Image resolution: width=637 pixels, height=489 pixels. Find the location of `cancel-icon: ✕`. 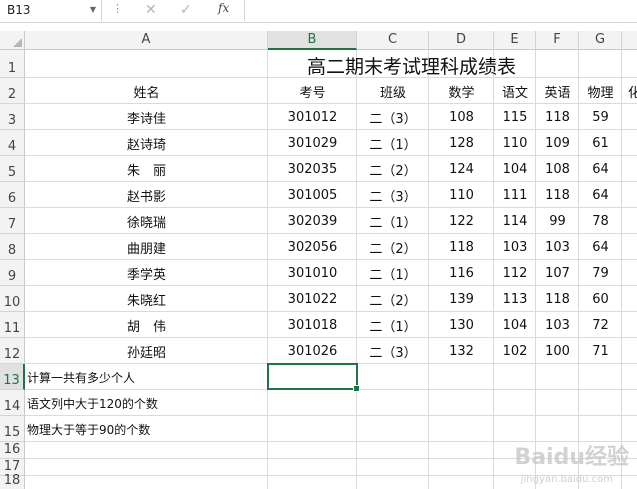

cancel-icon: ✕ is located at coordinates (151, 10).